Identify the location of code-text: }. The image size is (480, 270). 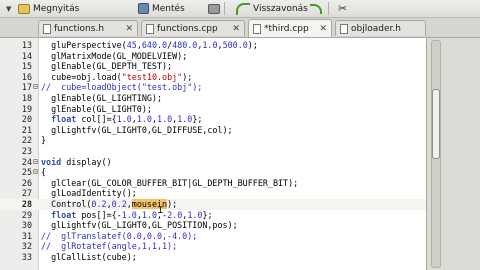
(43, 140).